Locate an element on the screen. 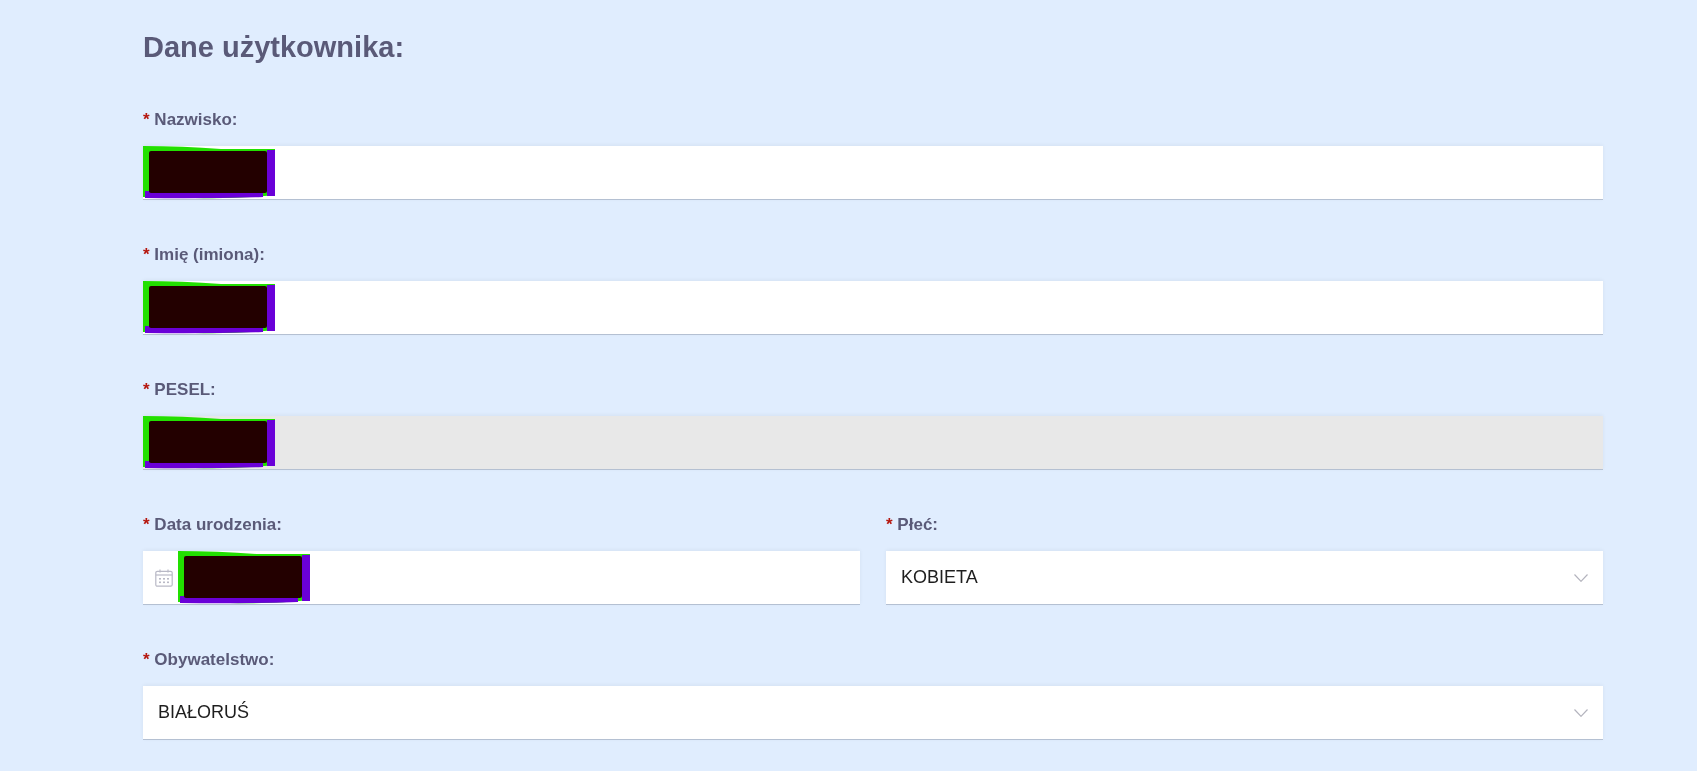 This screenshot has width=1697, height=771. calendar-icon is located at coordinates (164, 577).